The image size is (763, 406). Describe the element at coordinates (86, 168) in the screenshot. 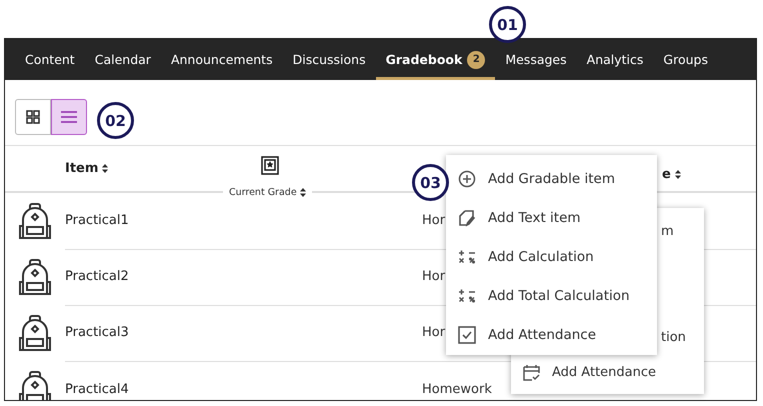

I see `column-header: Item` at that location.